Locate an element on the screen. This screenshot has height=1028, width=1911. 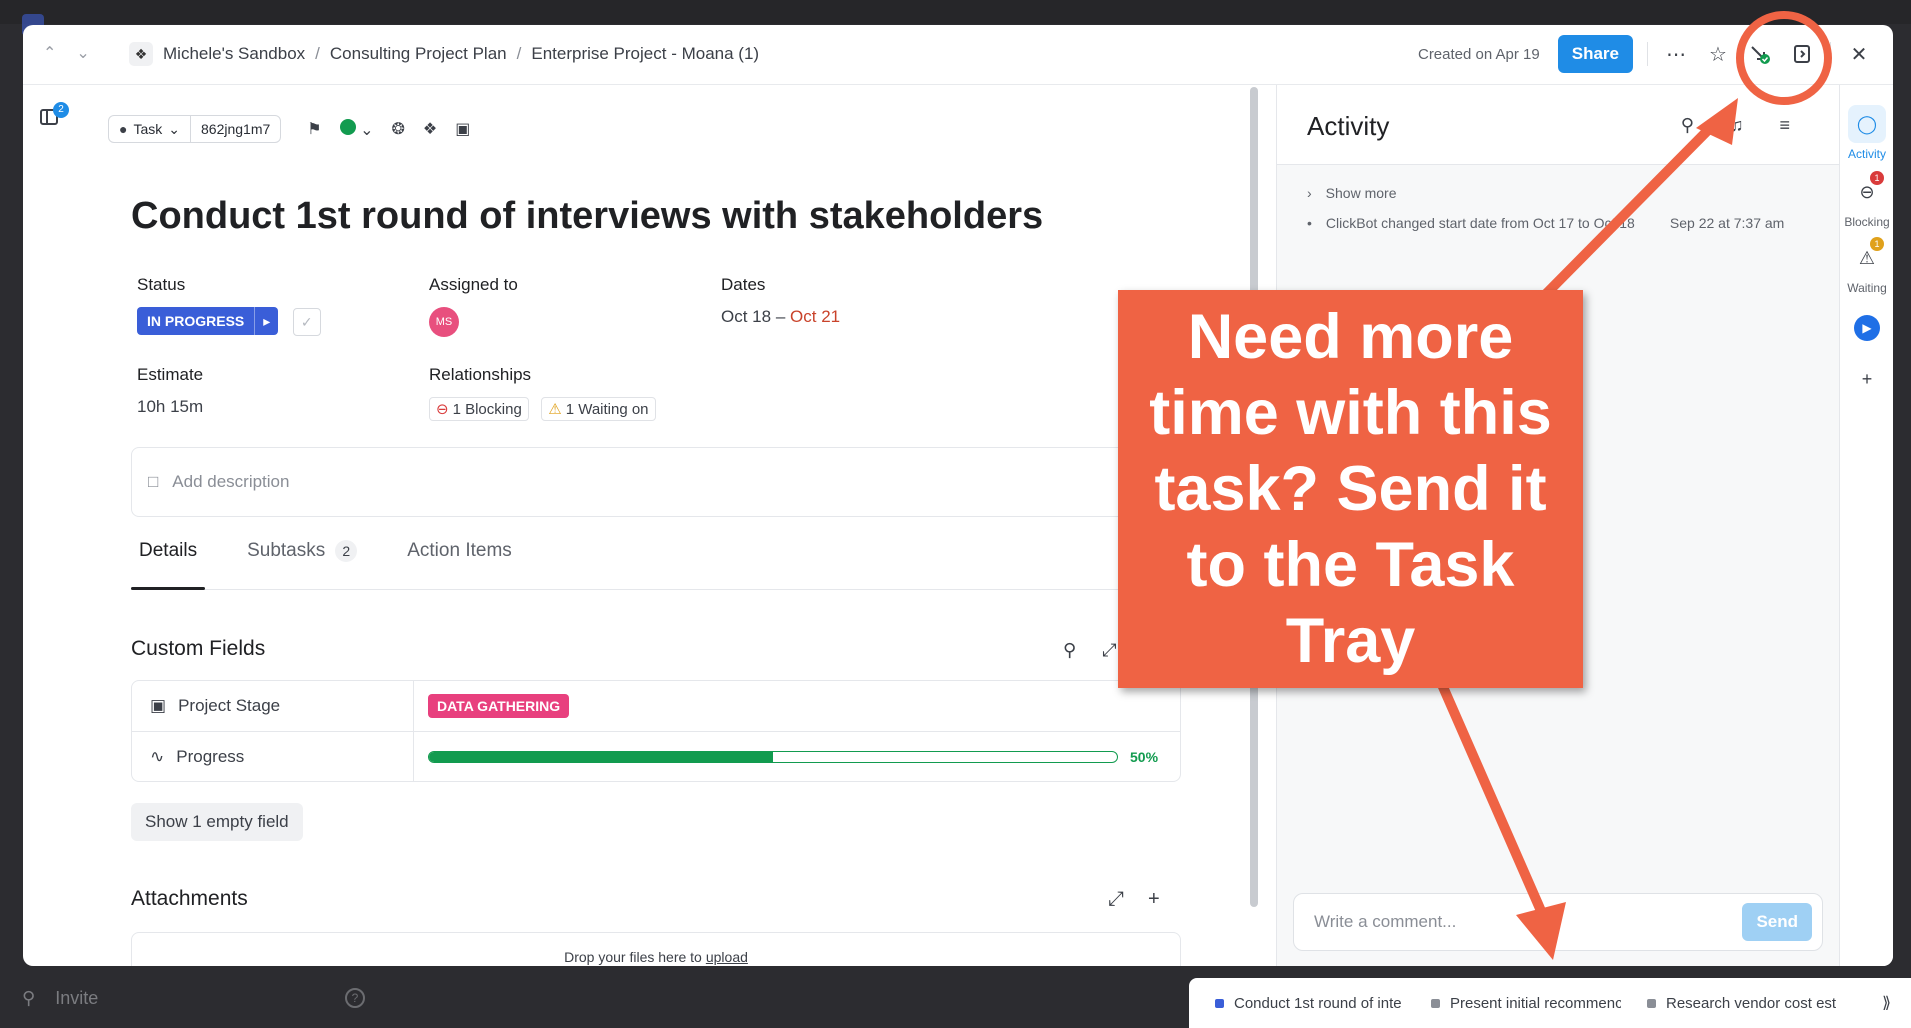
description-field: □ Add description is located at coordinates (656, 482).